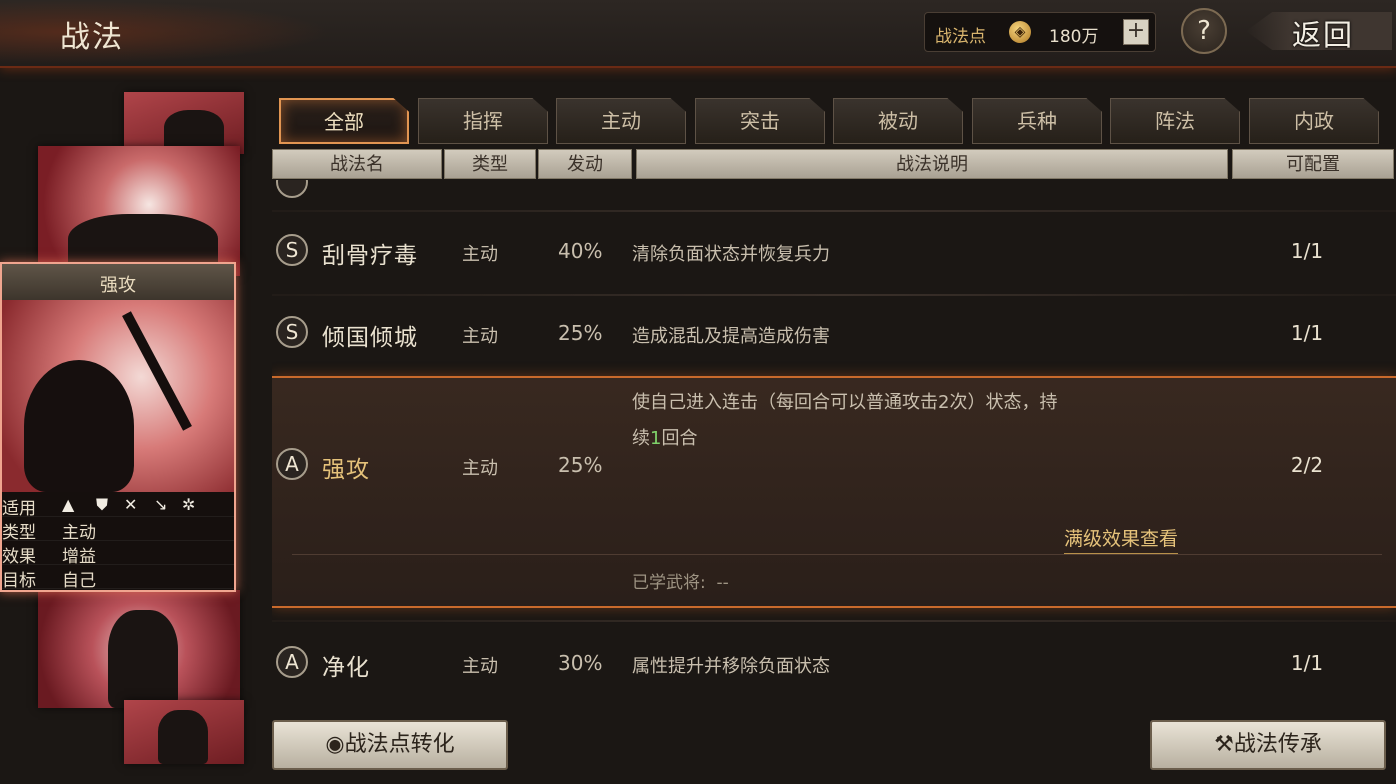  What do you see at coordinates (357, 164) in the screenshot?
I see `column-header-name: 战法名` at bounding box center [357, 164].